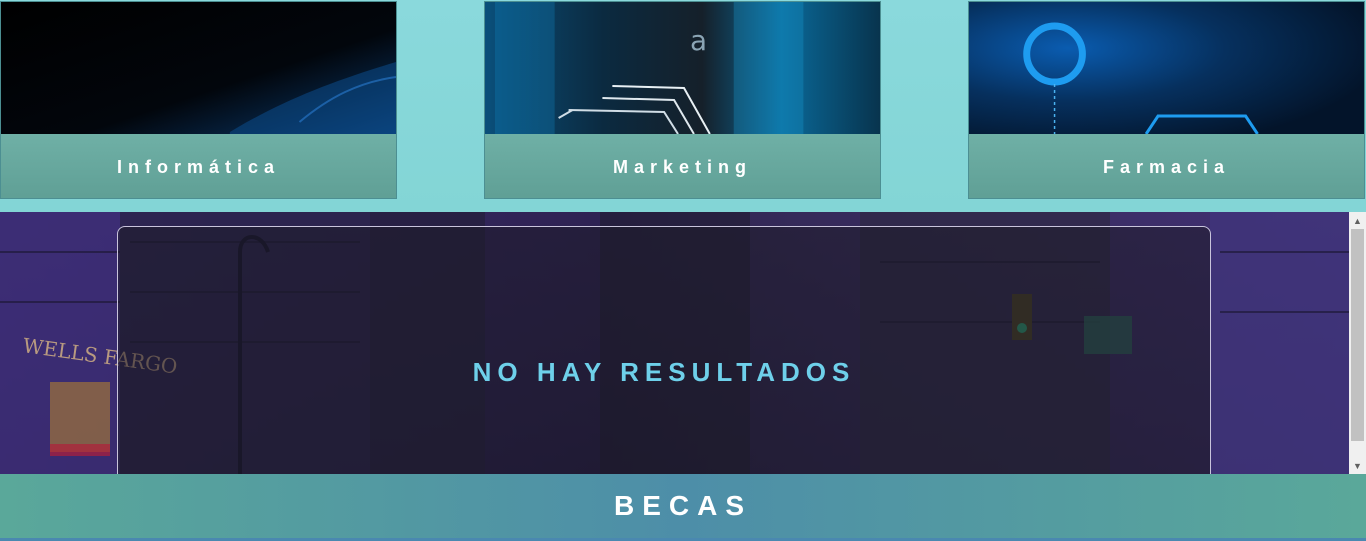 This screenshot has height=541, width=1366. I want to click on becas-button: BECAS, so click(683, 507).